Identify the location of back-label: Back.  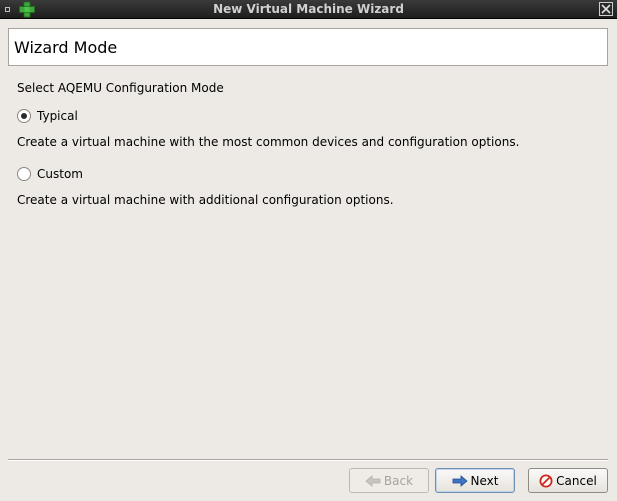
(398, 480).